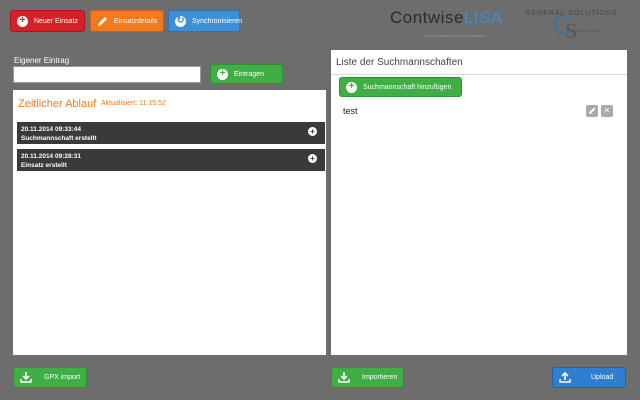 The height and width of the screenshot is (400, 640). Describe the element at coordinates (350, 111) in the screenshot. I see `team-name: test` at that location.